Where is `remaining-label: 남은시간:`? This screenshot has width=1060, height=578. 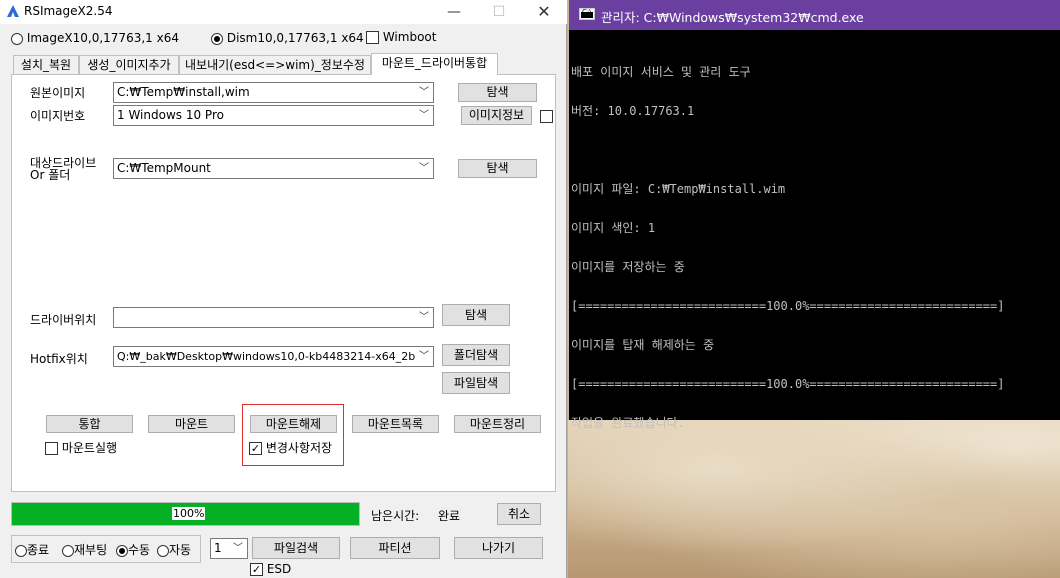
remaining-label: 남은시간: is located at coordinates (395, 516).